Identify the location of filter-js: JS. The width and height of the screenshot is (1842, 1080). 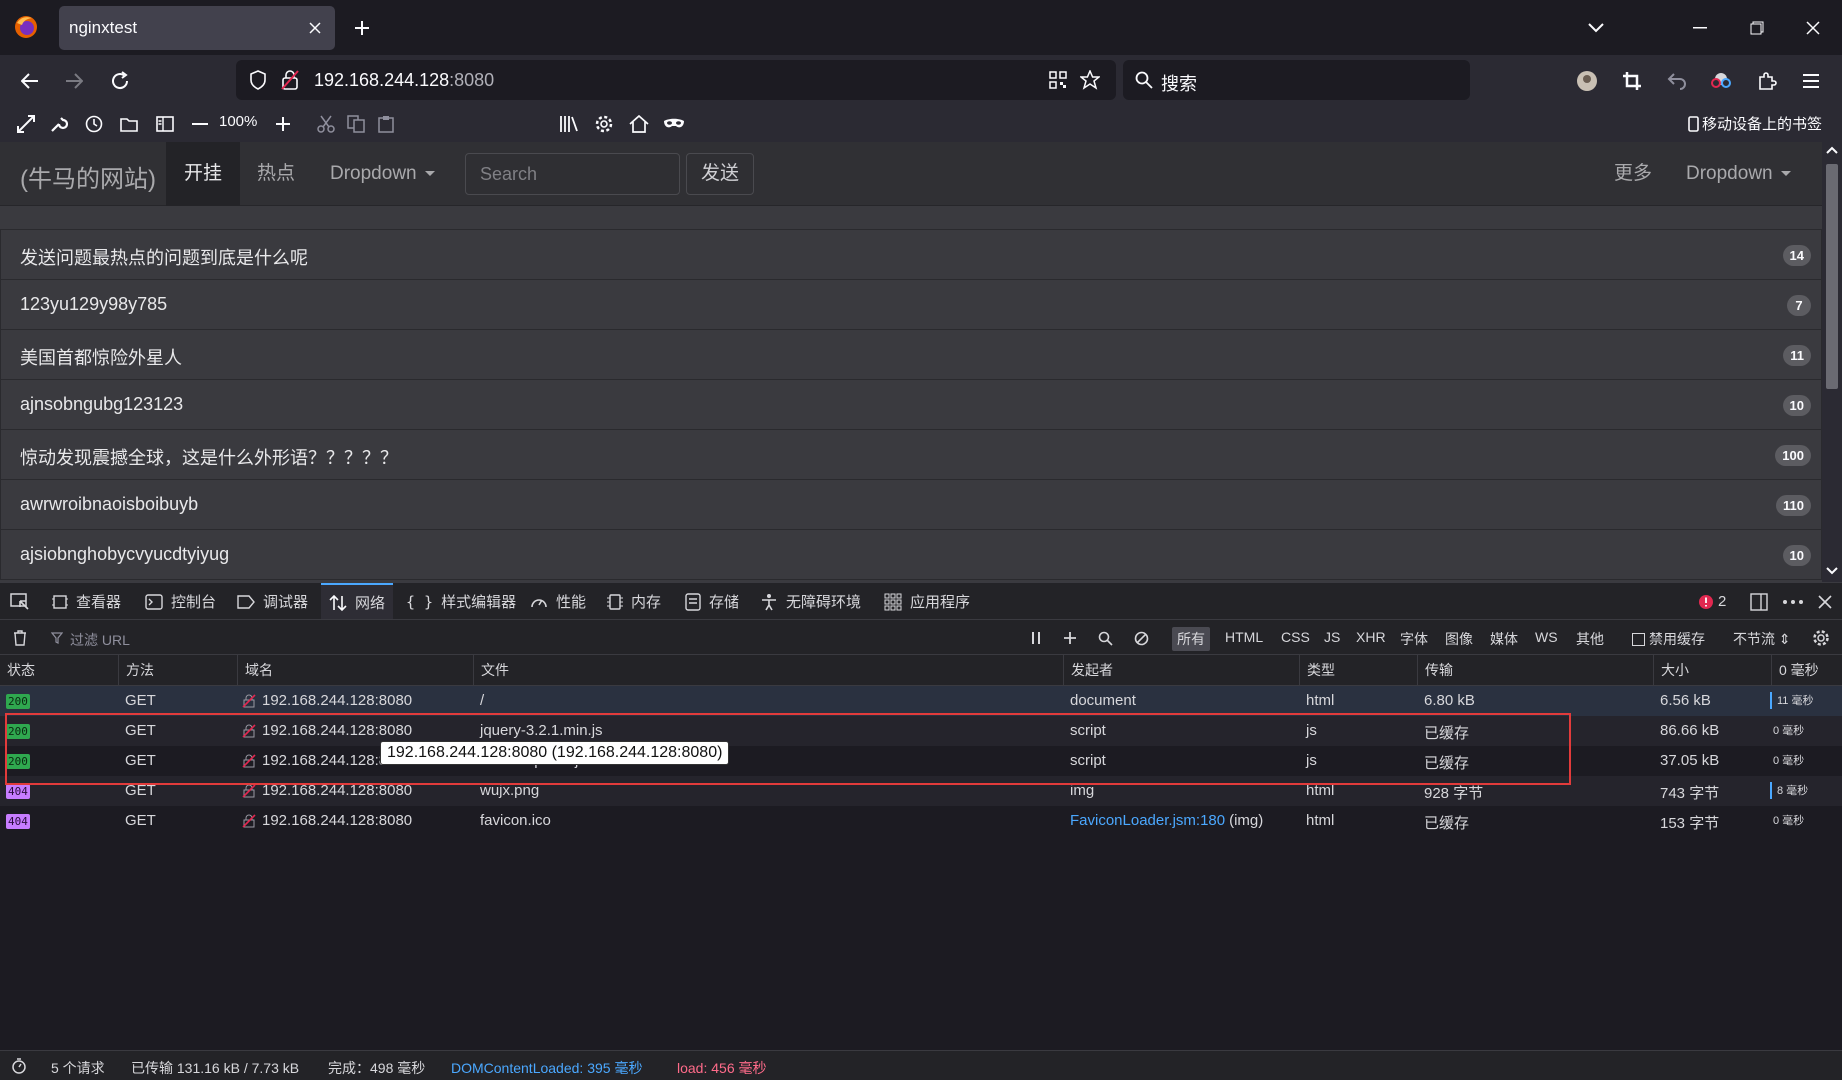
(1332, 637).